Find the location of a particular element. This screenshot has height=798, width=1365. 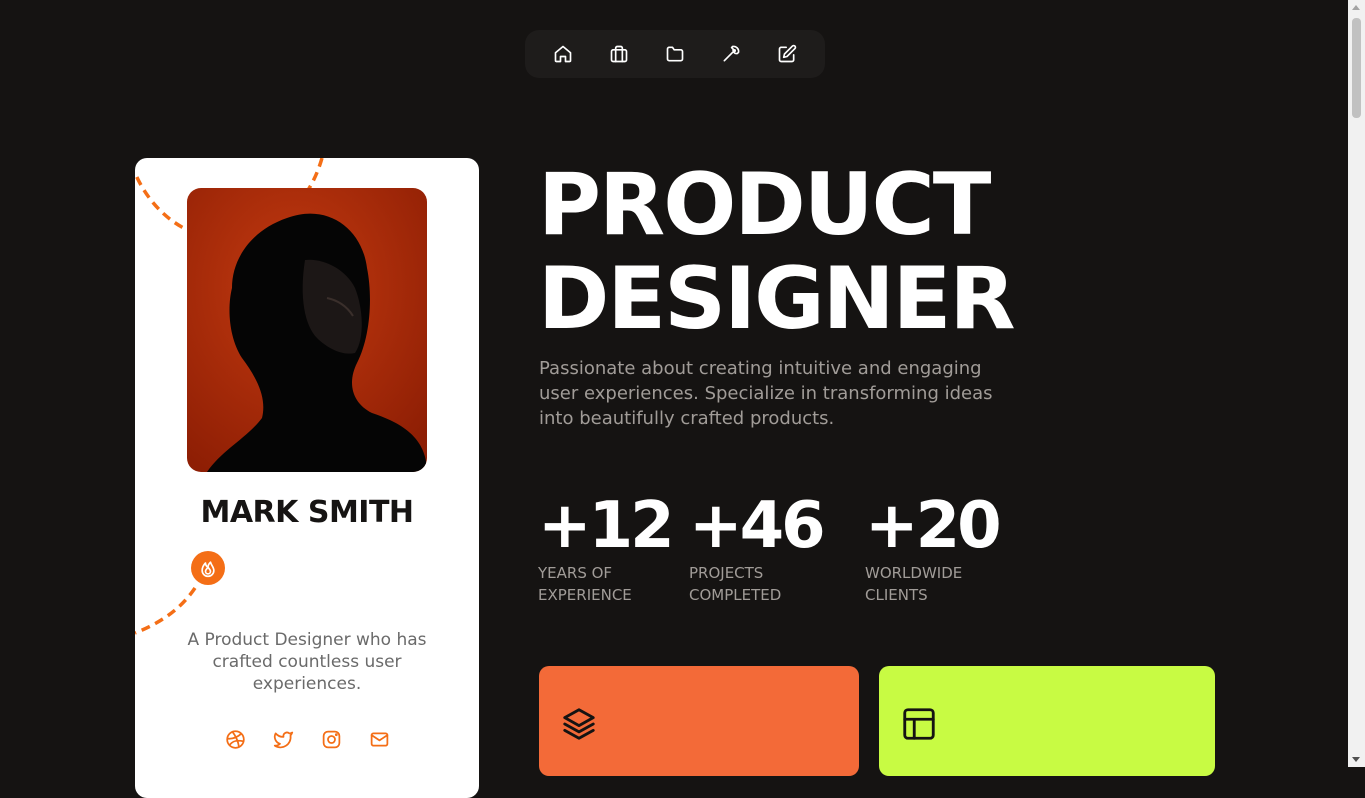

top-navigation is located at coordinates (675, 54).